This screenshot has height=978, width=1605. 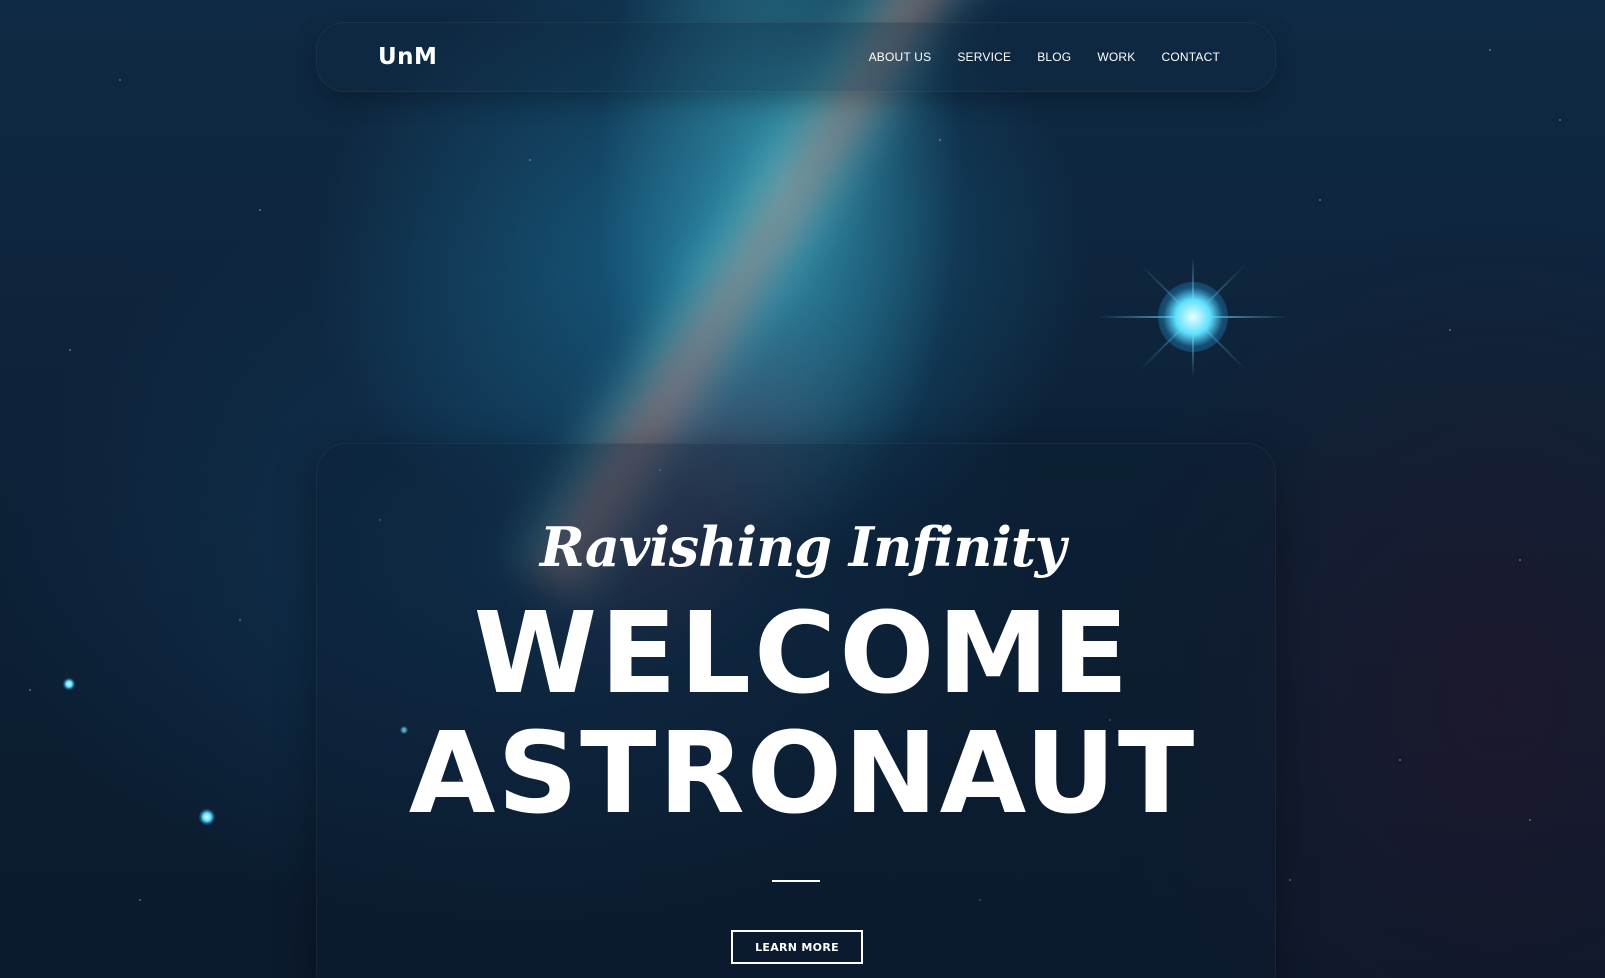 What do you see at coordinates (802, 547) in the screenshot?
I see `hero-tagline: Ravishing Infinity` at bounding box center [802, 547].